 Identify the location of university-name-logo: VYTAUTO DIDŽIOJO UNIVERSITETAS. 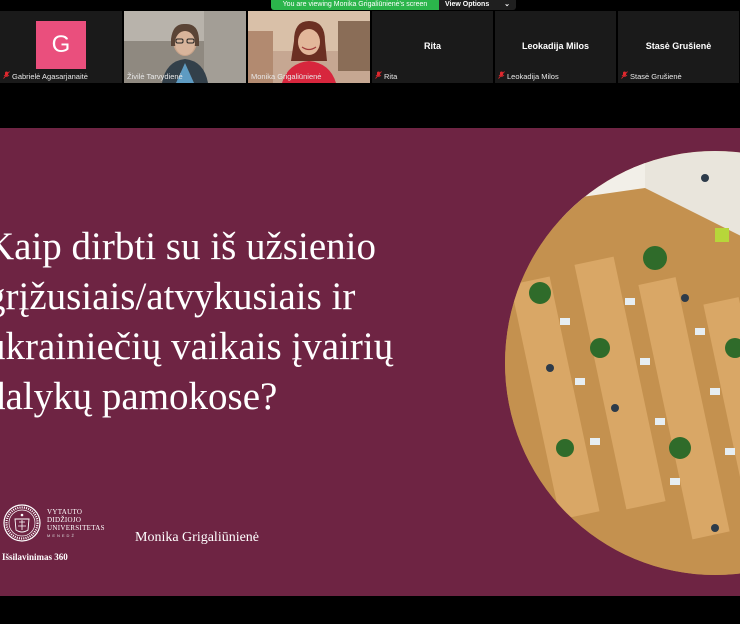
(76, 520).